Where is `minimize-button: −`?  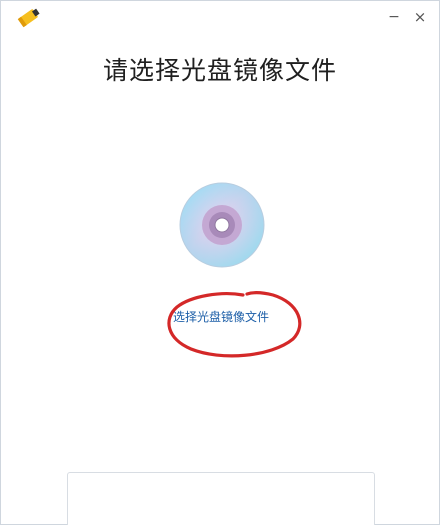
minimize-button: − is located at coordinates (394, 17).